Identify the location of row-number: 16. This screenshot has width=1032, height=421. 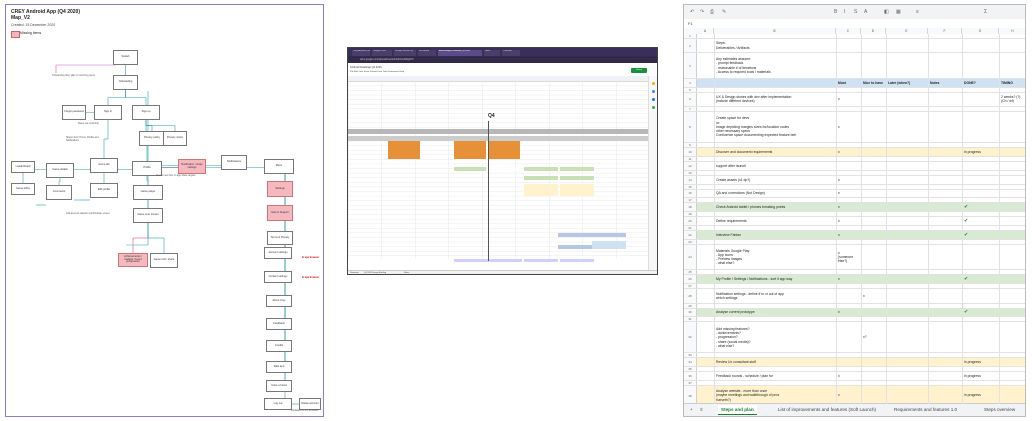
(690, 193).